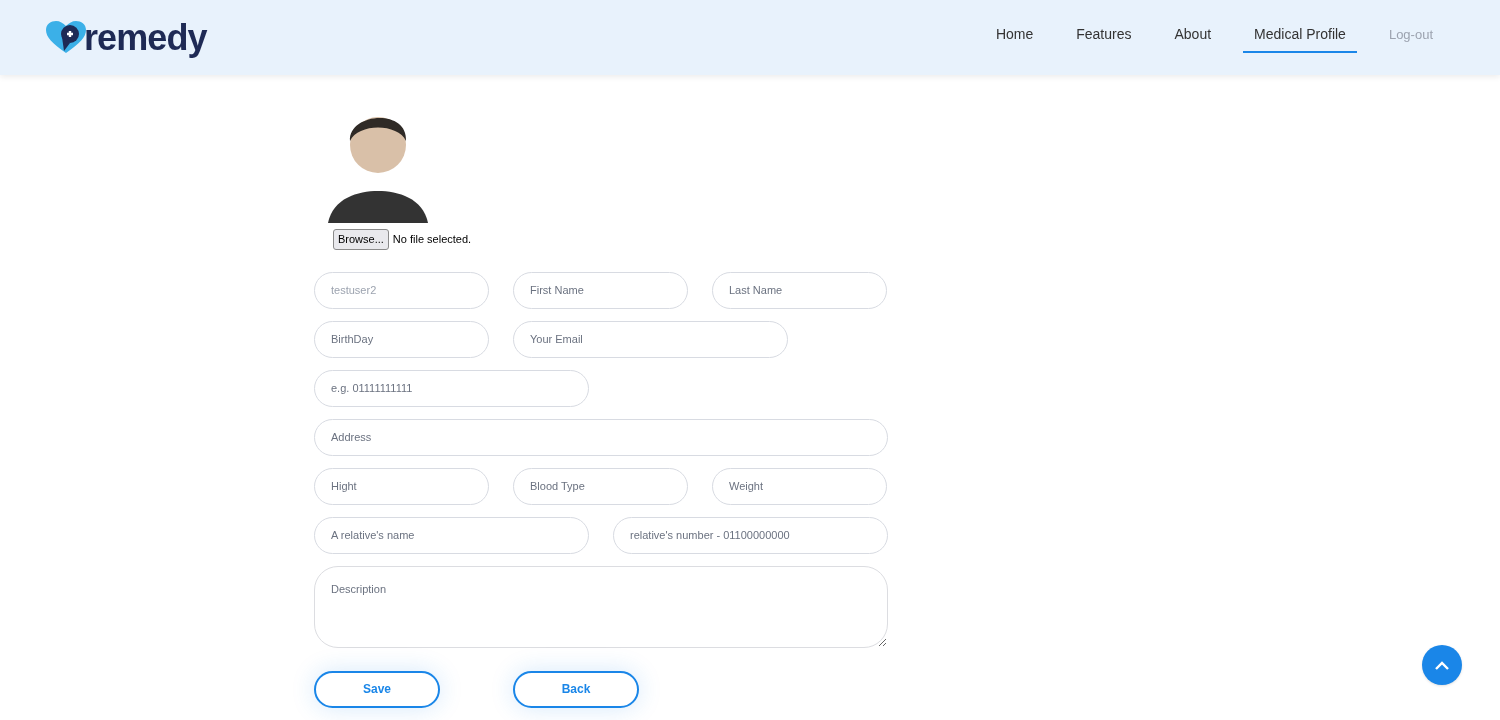  What do you see at coordinates (377, 689) in the screenshot?
I see `save-button: Save` at bounding box center [377, 689].